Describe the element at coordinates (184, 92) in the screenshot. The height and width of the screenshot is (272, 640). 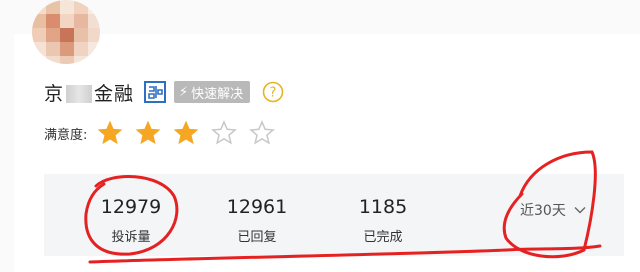
I see `lightning-icon: ⚡` at that location.